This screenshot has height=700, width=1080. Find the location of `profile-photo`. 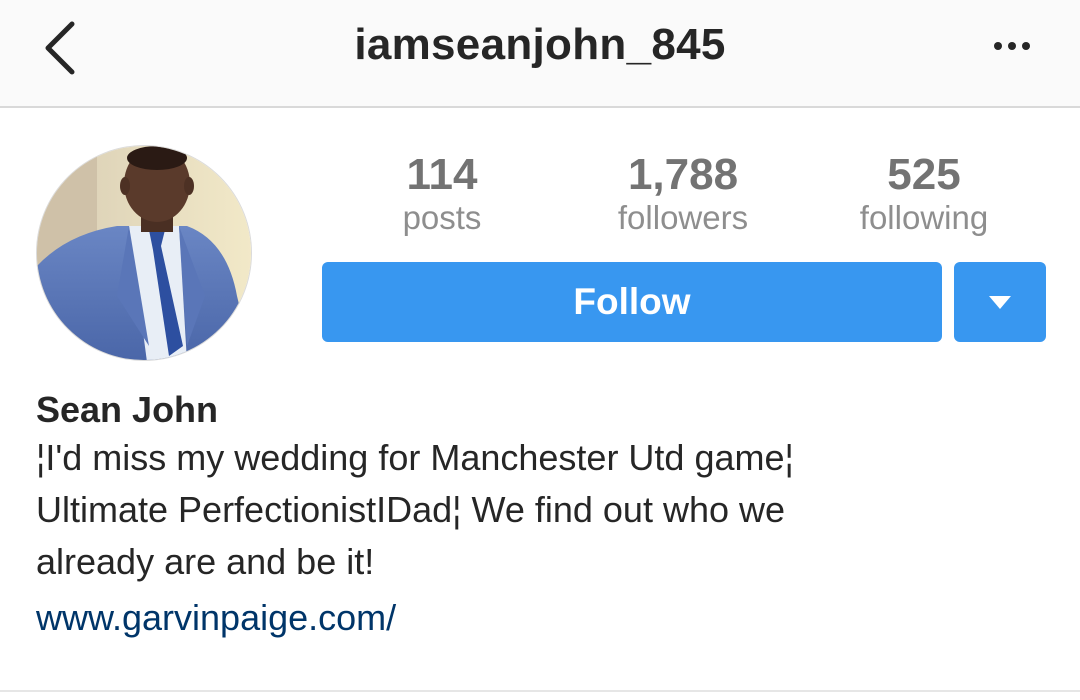

profile-photo is located at coordinates (144, 253).